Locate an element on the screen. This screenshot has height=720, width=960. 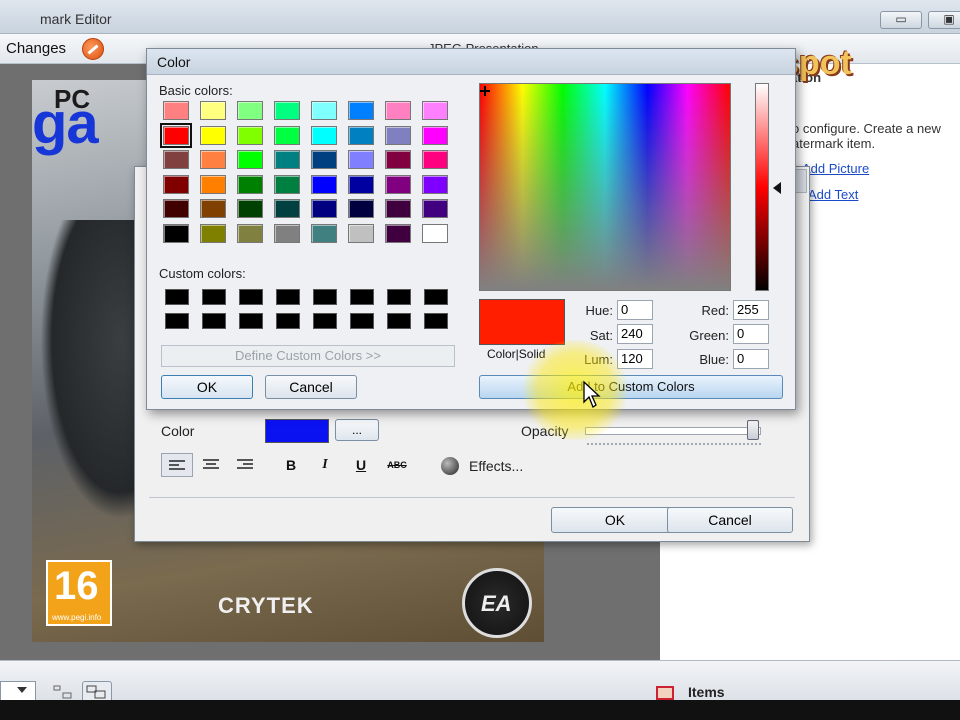
luminosity-slider is located at coordinates (762, 187).